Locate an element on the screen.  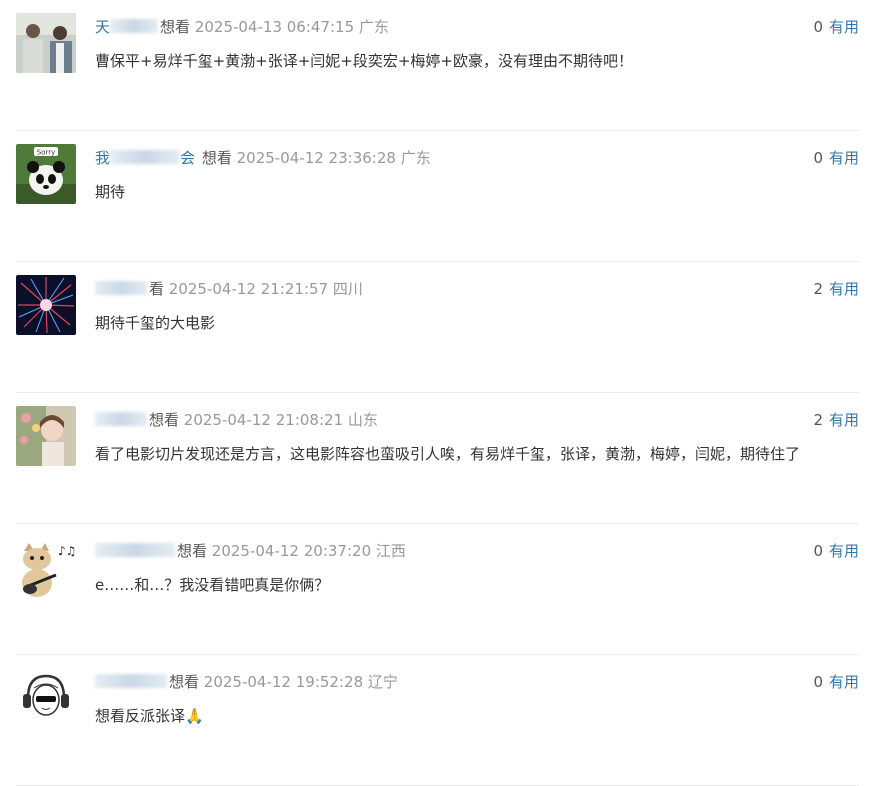
two-men-photo-icon is located at coordinates (46, 43).